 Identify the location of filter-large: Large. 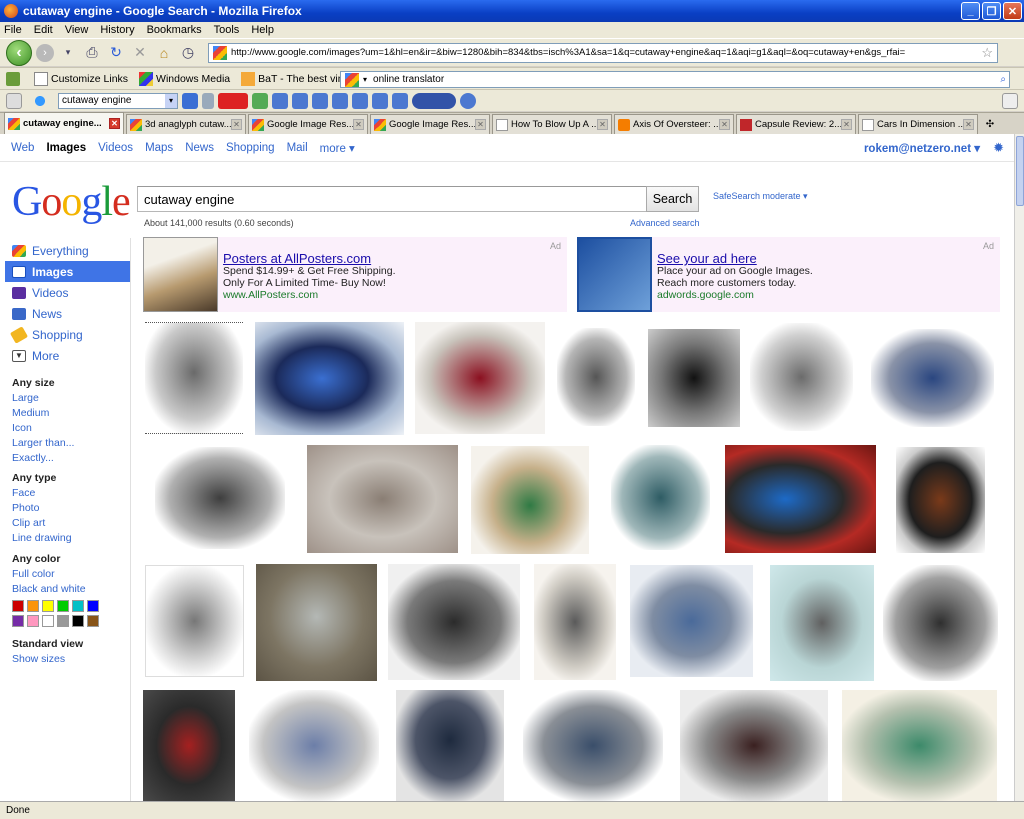
(43, 398).